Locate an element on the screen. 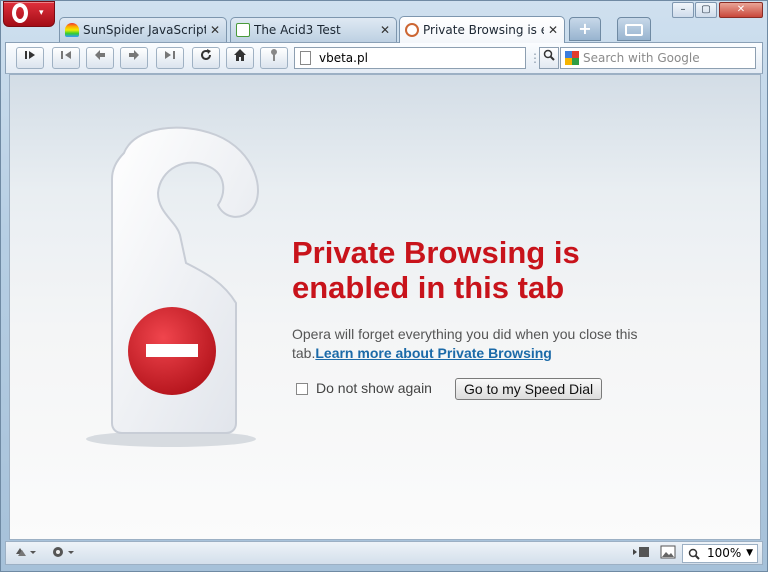  chevron-down-icon: ▾ is located at coordinates (41, 13).